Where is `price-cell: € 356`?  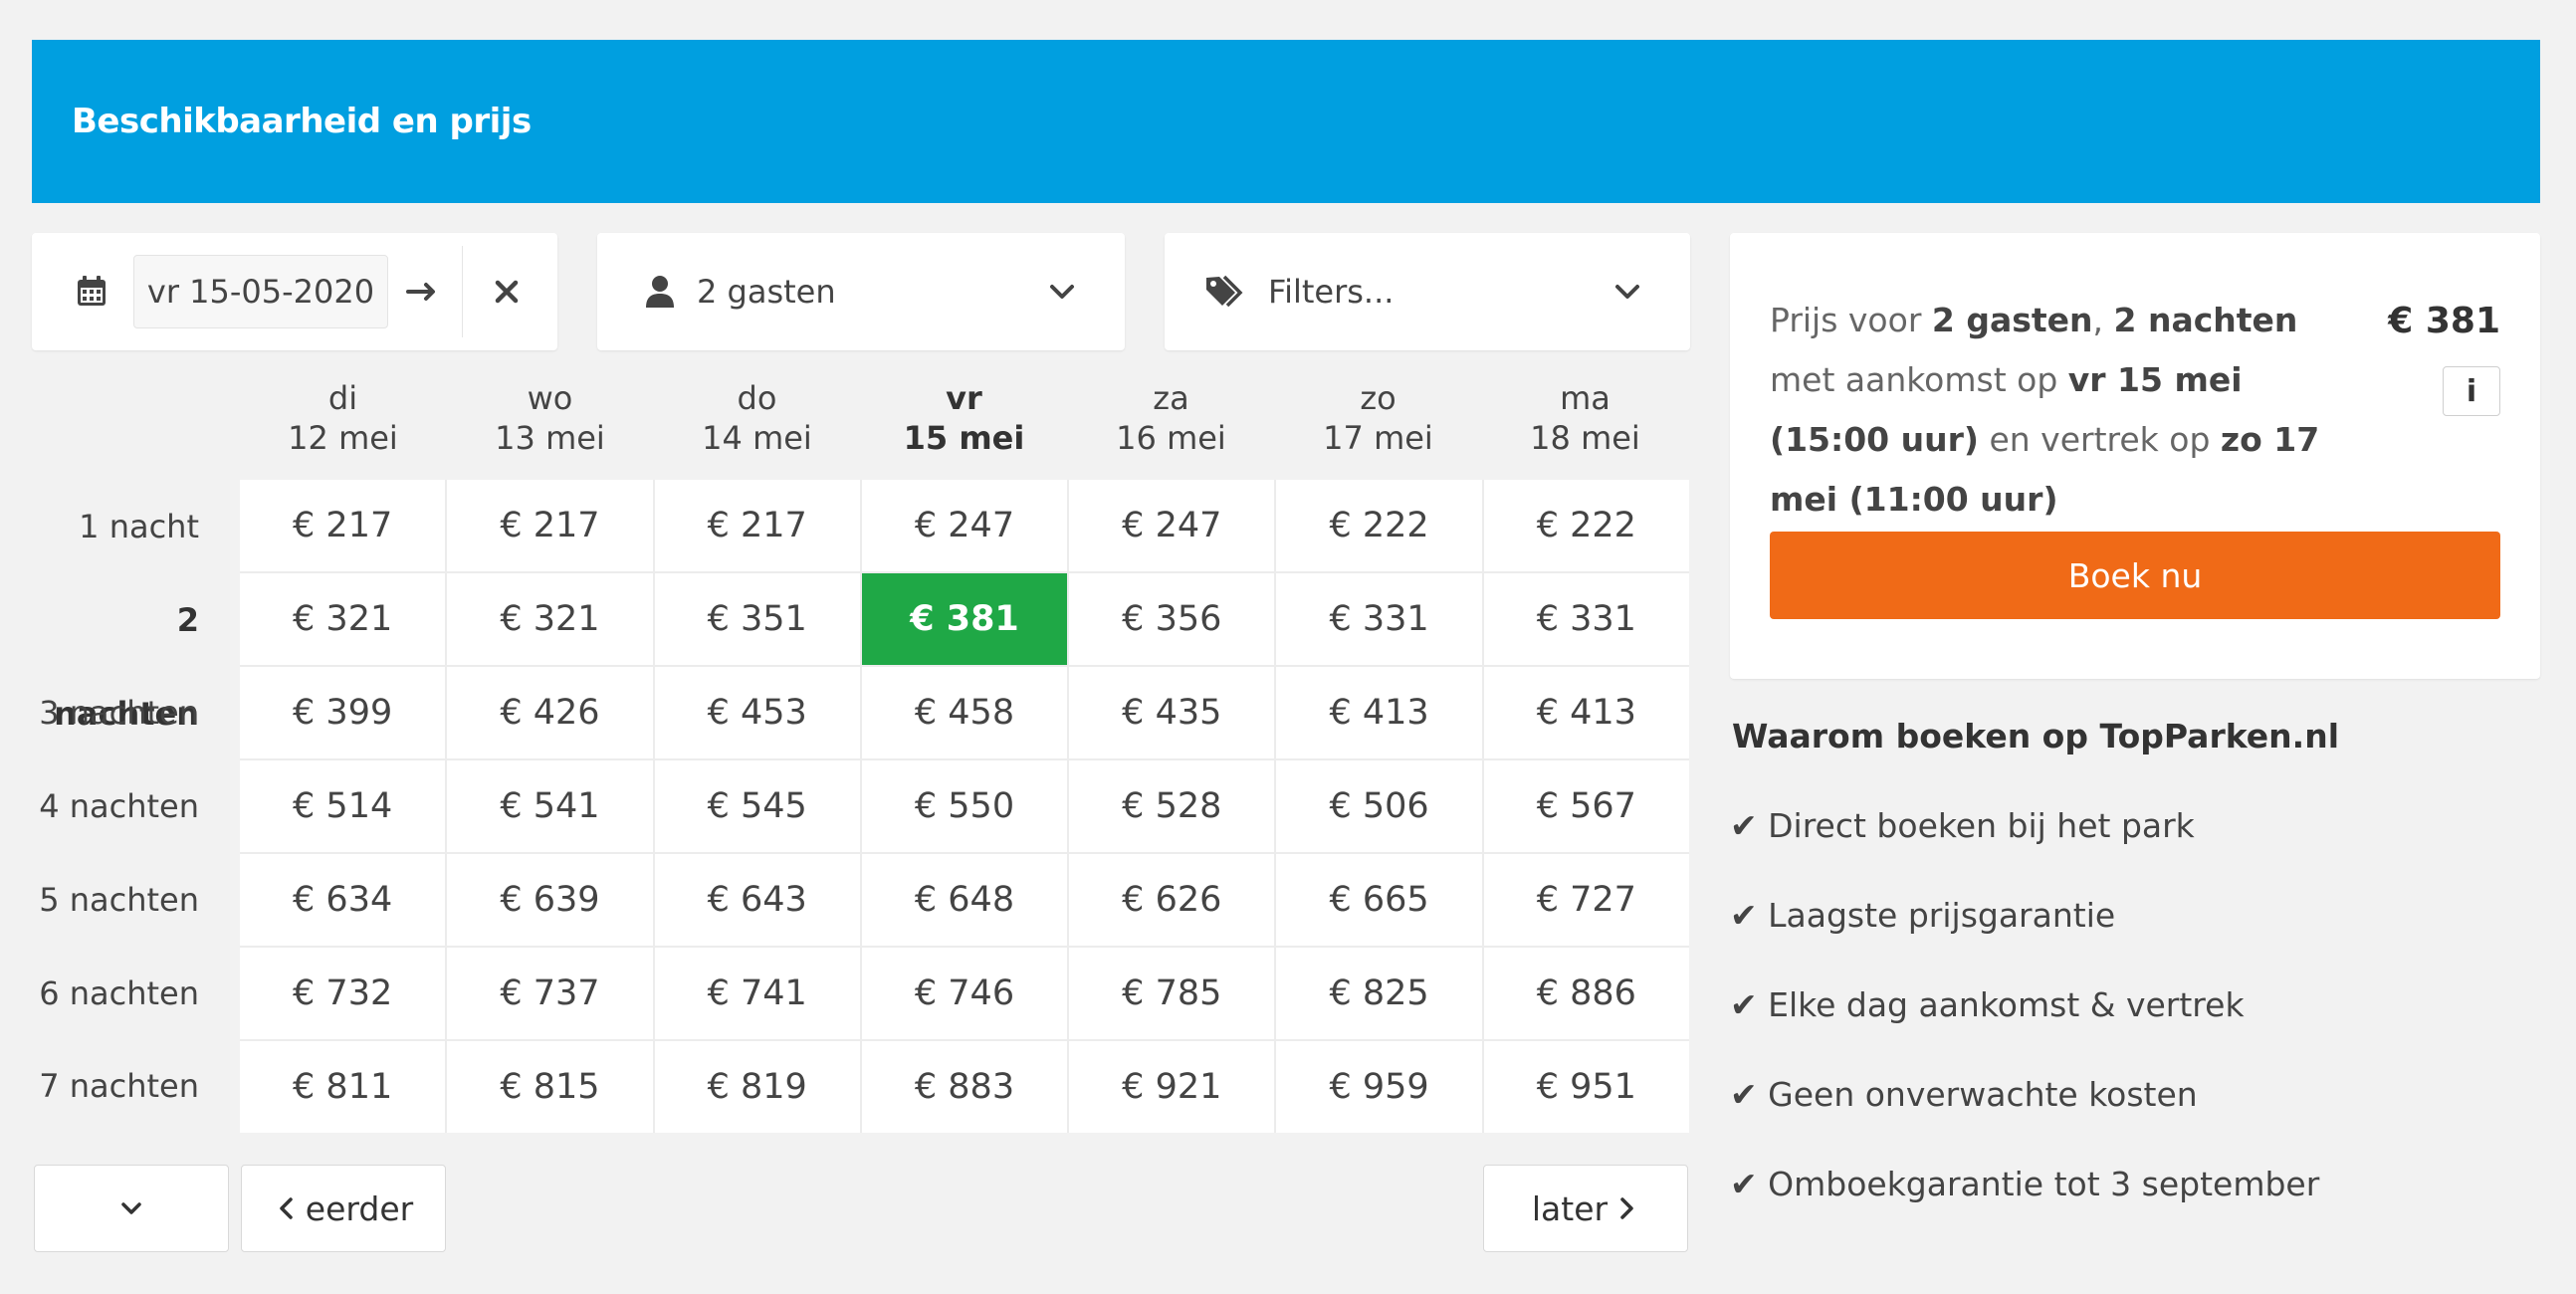
price-cell: € 356 is located at coordinates (1172, 619).